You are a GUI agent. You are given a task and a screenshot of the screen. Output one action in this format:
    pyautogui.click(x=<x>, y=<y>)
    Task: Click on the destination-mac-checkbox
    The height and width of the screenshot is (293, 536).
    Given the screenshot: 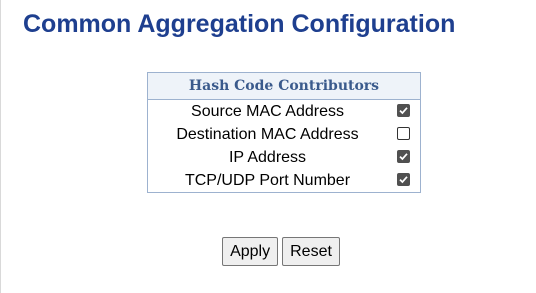 What is the action you would take?
    pyautogui.click(x=403, y=133)
    